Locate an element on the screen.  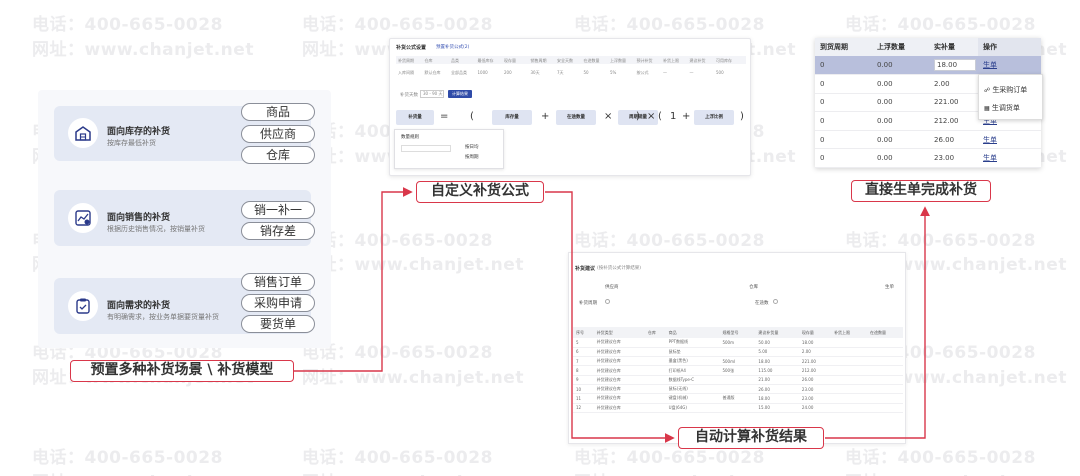
arrow-preset-to-formula is located at coordinates (353, 279).